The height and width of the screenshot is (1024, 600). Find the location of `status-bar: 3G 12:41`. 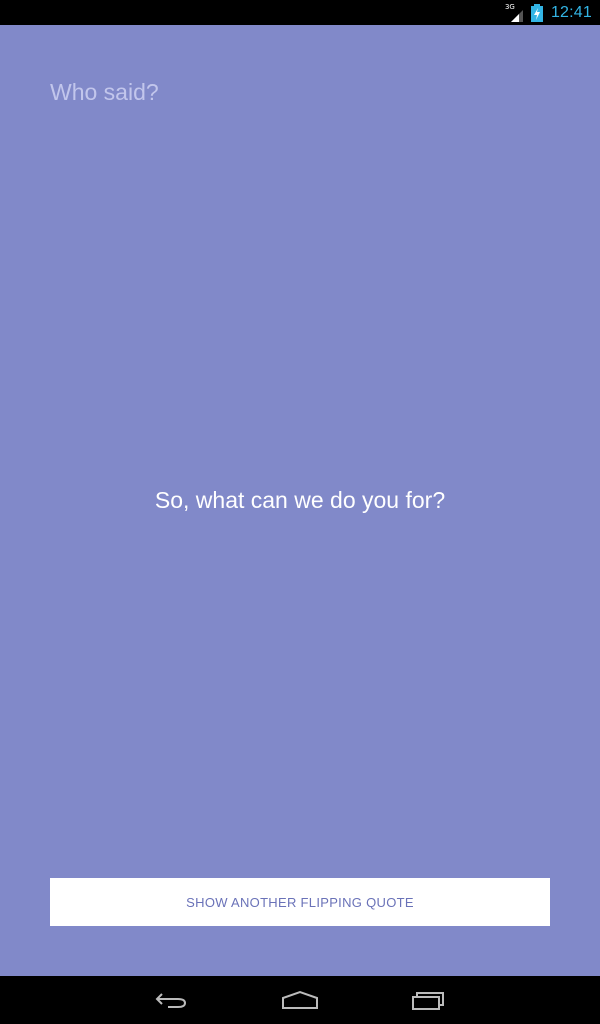

status-bar: 3G 12:41 is located at coordinates (300, 12).